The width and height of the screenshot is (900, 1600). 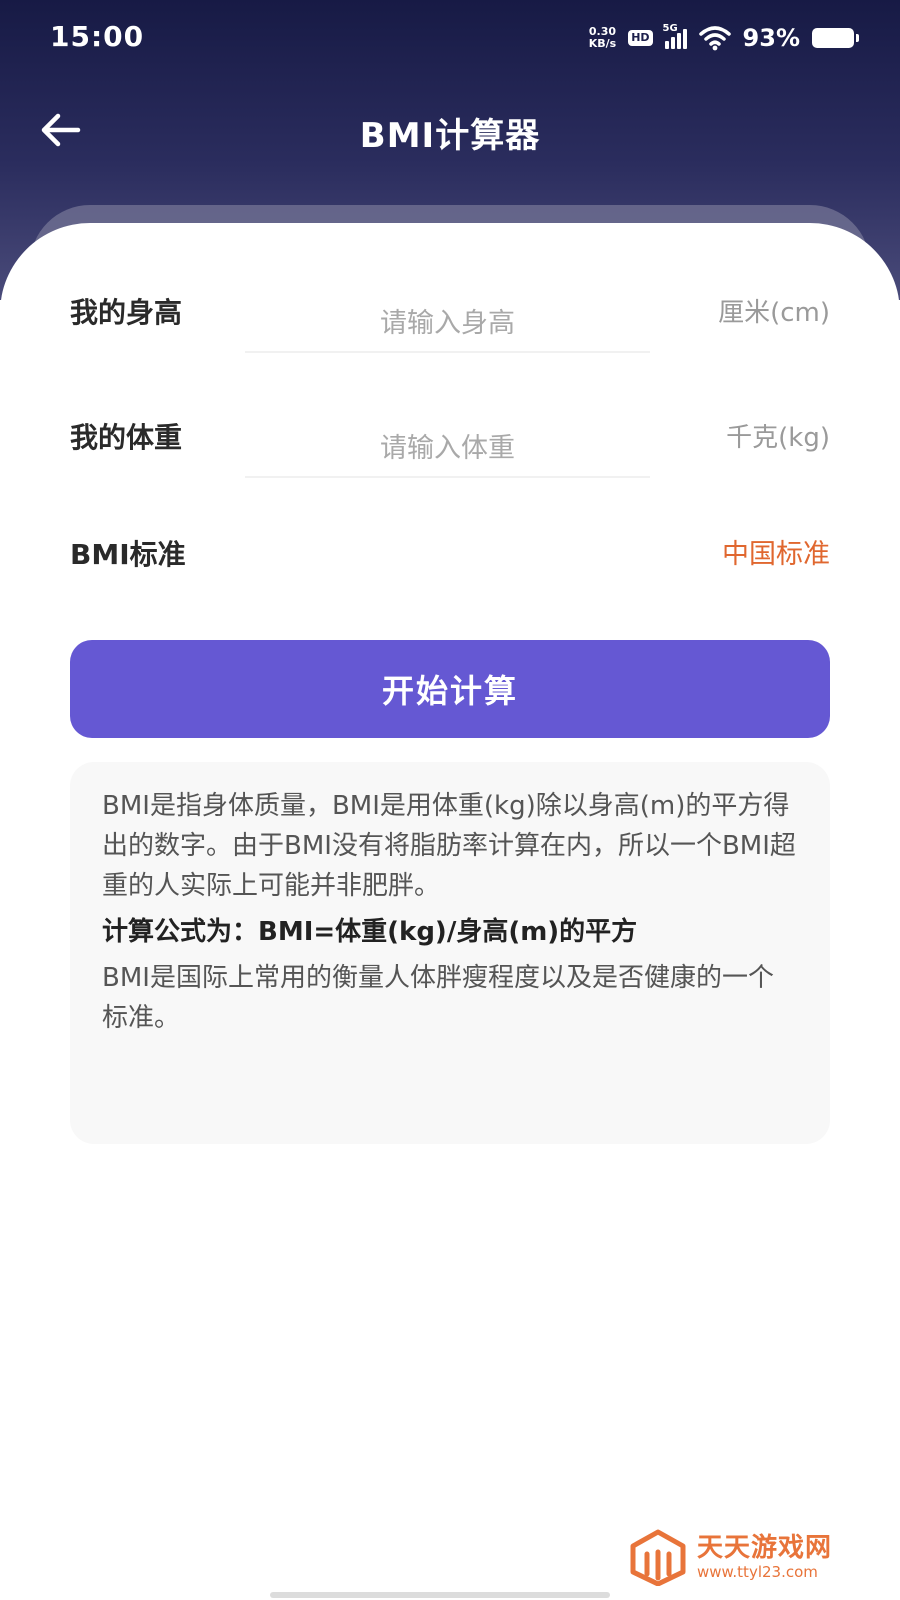 What do you see at coordinates (450, 136) in the screenshot?
I see `page-title: BMI计算器` at bounding box center [450, 136].